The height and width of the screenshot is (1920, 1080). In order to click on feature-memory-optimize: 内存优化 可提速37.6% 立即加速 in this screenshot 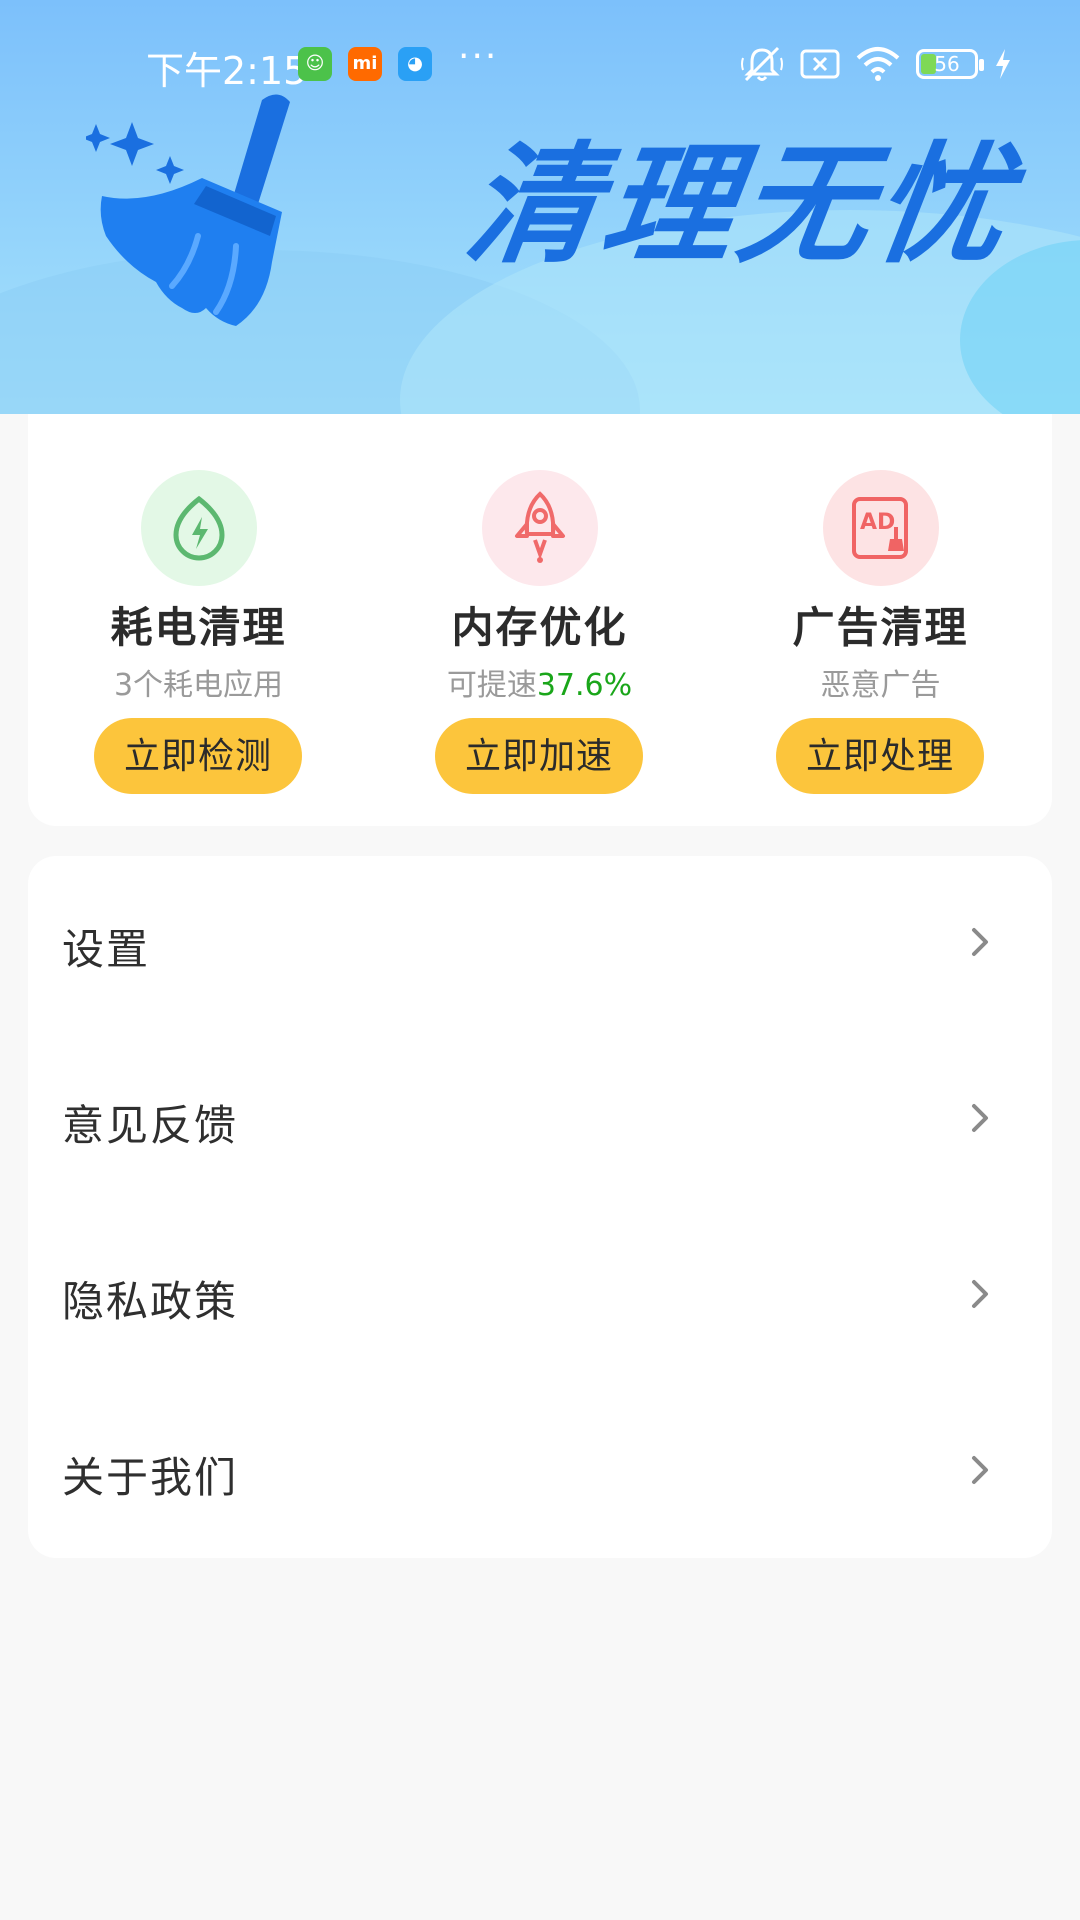, I will do `click(539, 620)`.